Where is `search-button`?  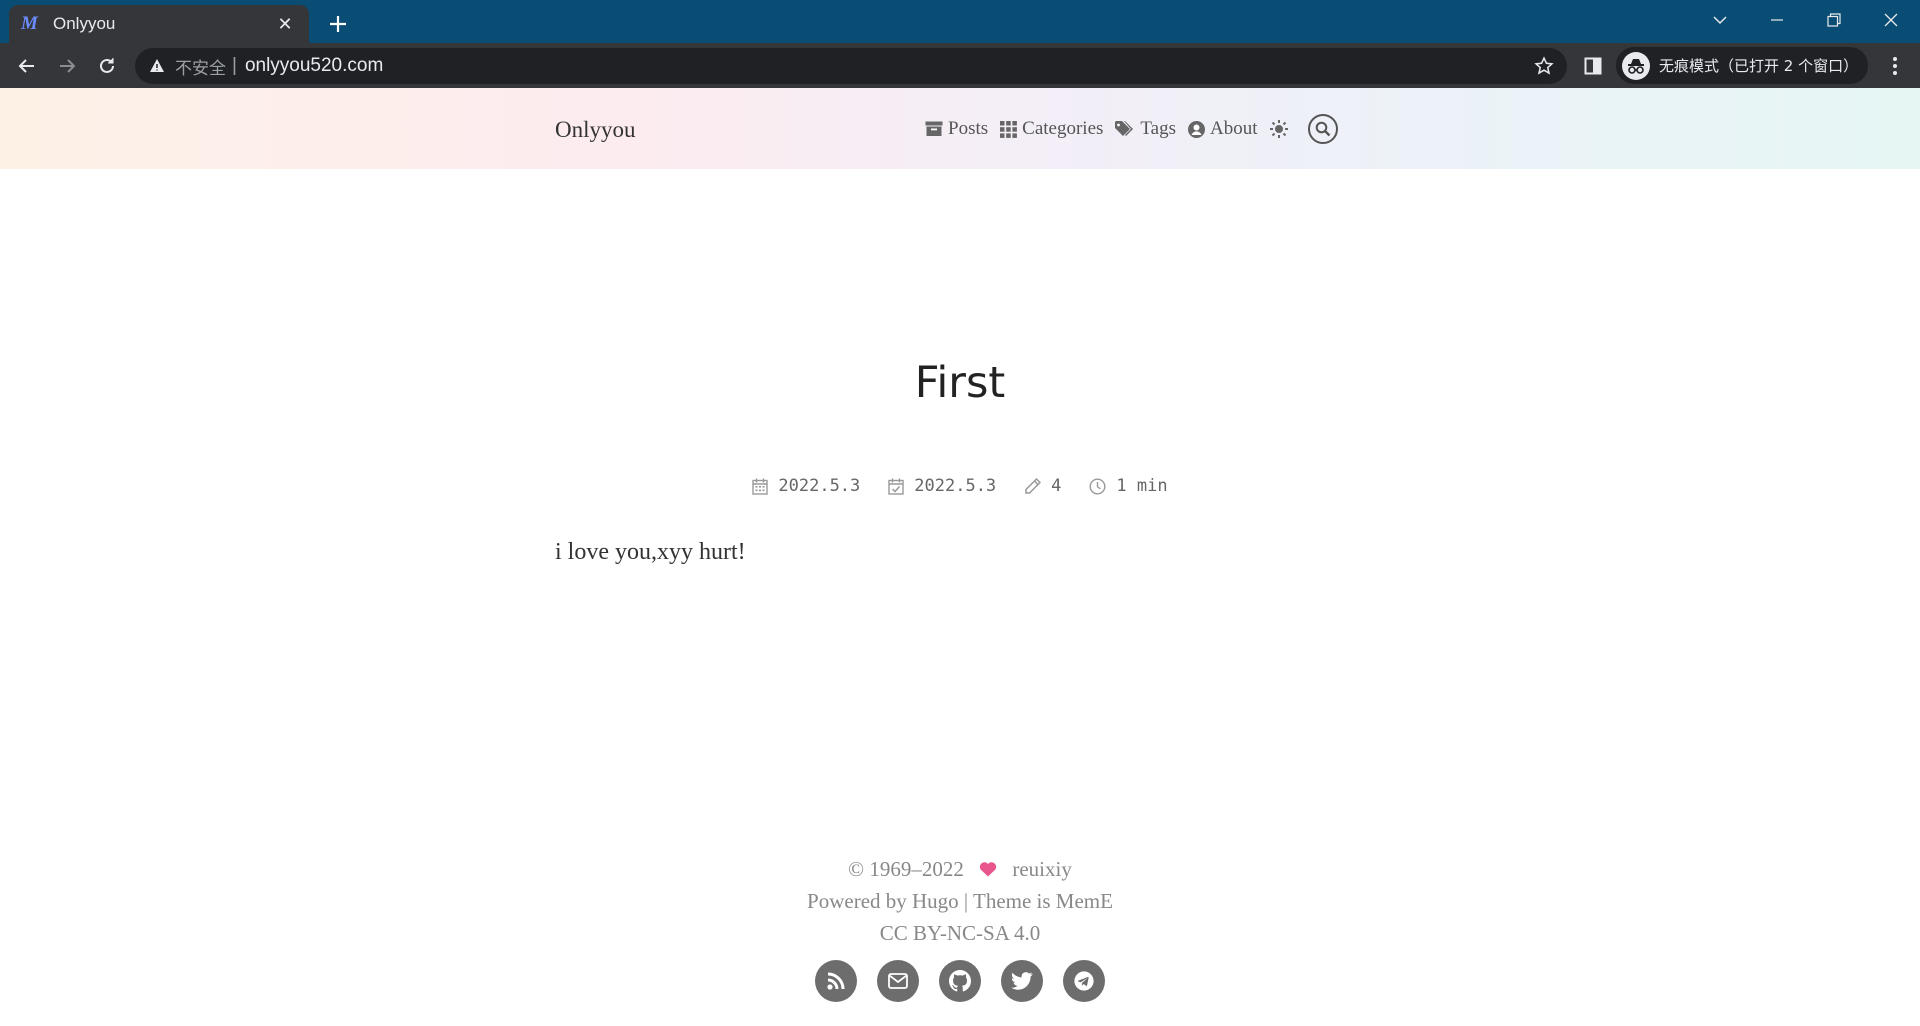 search-button is located at coordinates (1322, 129).